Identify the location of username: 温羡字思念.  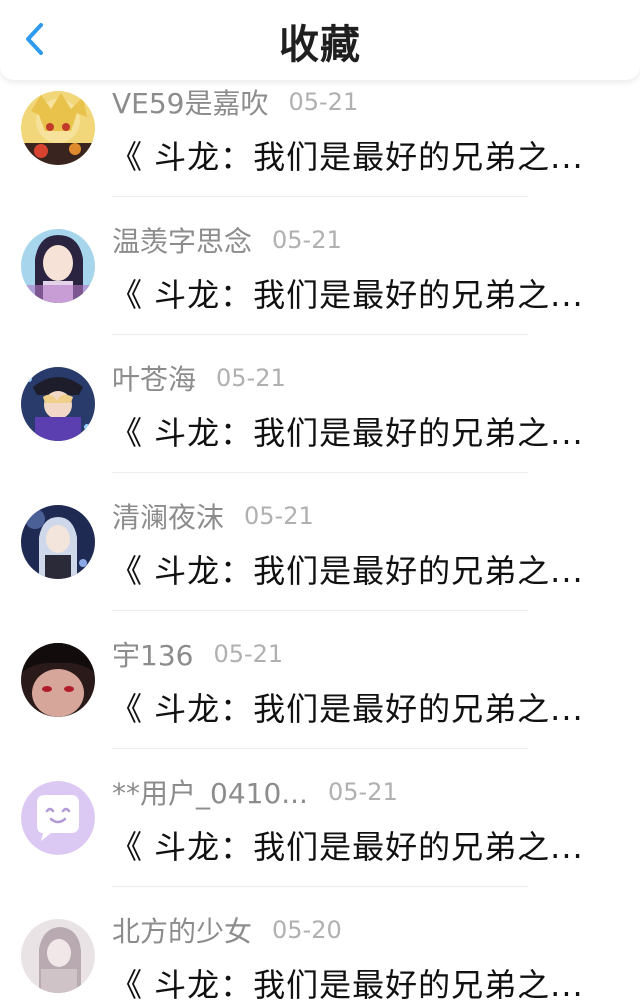
(182, 240).